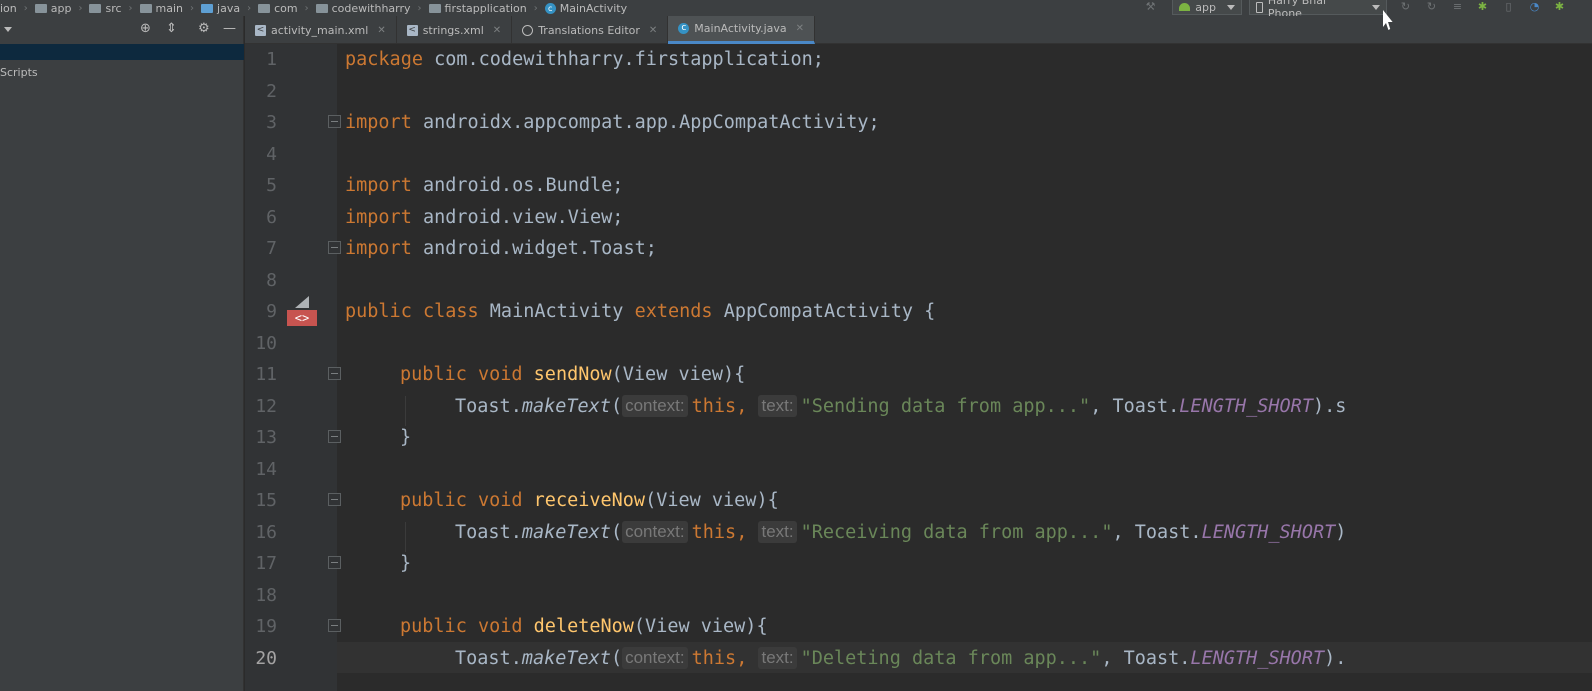 The width and height of the screenshot is (1592, 691). I want to click on line-number: 16, so click(266, 532).